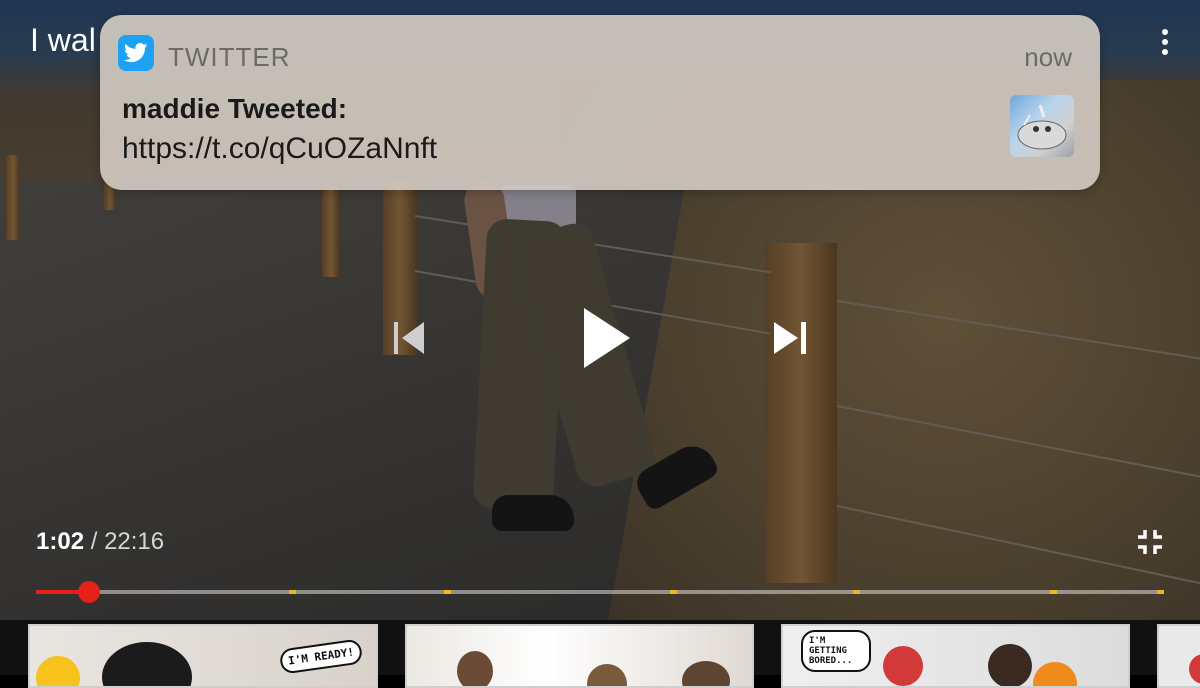  Describe the element at coordinates (134, 541) in the screenshot. I see `duration: 22:16` at that location.